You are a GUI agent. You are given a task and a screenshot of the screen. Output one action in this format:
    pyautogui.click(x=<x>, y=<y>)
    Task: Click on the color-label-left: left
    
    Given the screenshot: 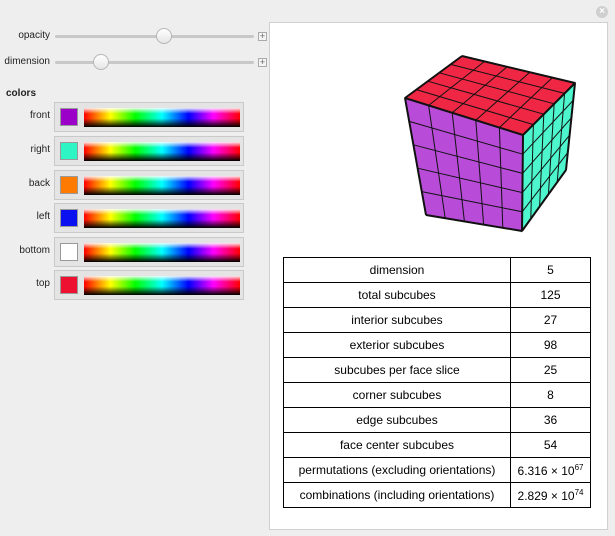 What is the action you would take?
    pyautogui.click(x=43, y=216)
    